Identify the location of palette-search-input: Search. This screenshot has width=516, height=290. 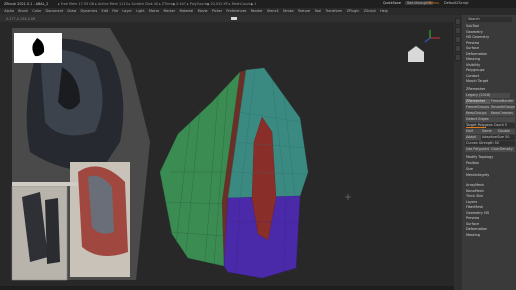
(489, 19).